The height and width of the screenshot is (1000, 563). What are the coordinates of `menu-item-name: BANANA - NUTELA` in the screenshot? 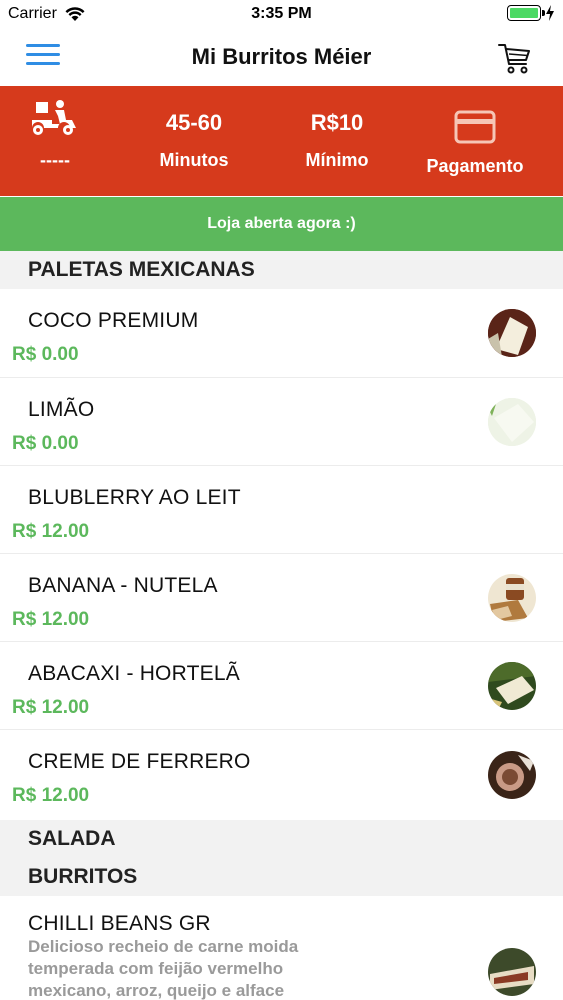 It's located at (123, 585).